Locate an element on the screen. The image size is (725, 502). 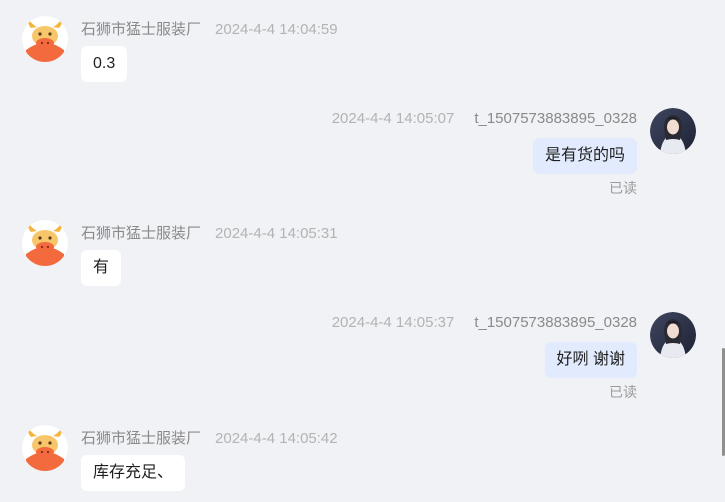
message-meta: 2024-4-4 14:05:07 t_1507573883895_0328 is located at coordinates (484, 118).